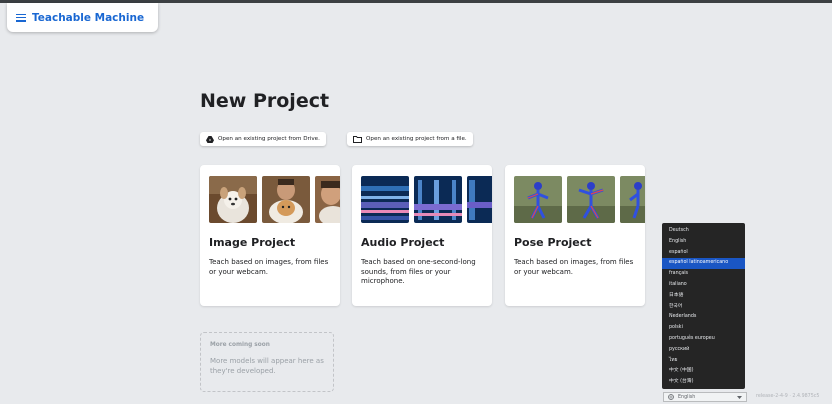  What do you see at coordinates (705, 397) in the screenshot?
I see `language-select: English` at bounding box center [705, 397].